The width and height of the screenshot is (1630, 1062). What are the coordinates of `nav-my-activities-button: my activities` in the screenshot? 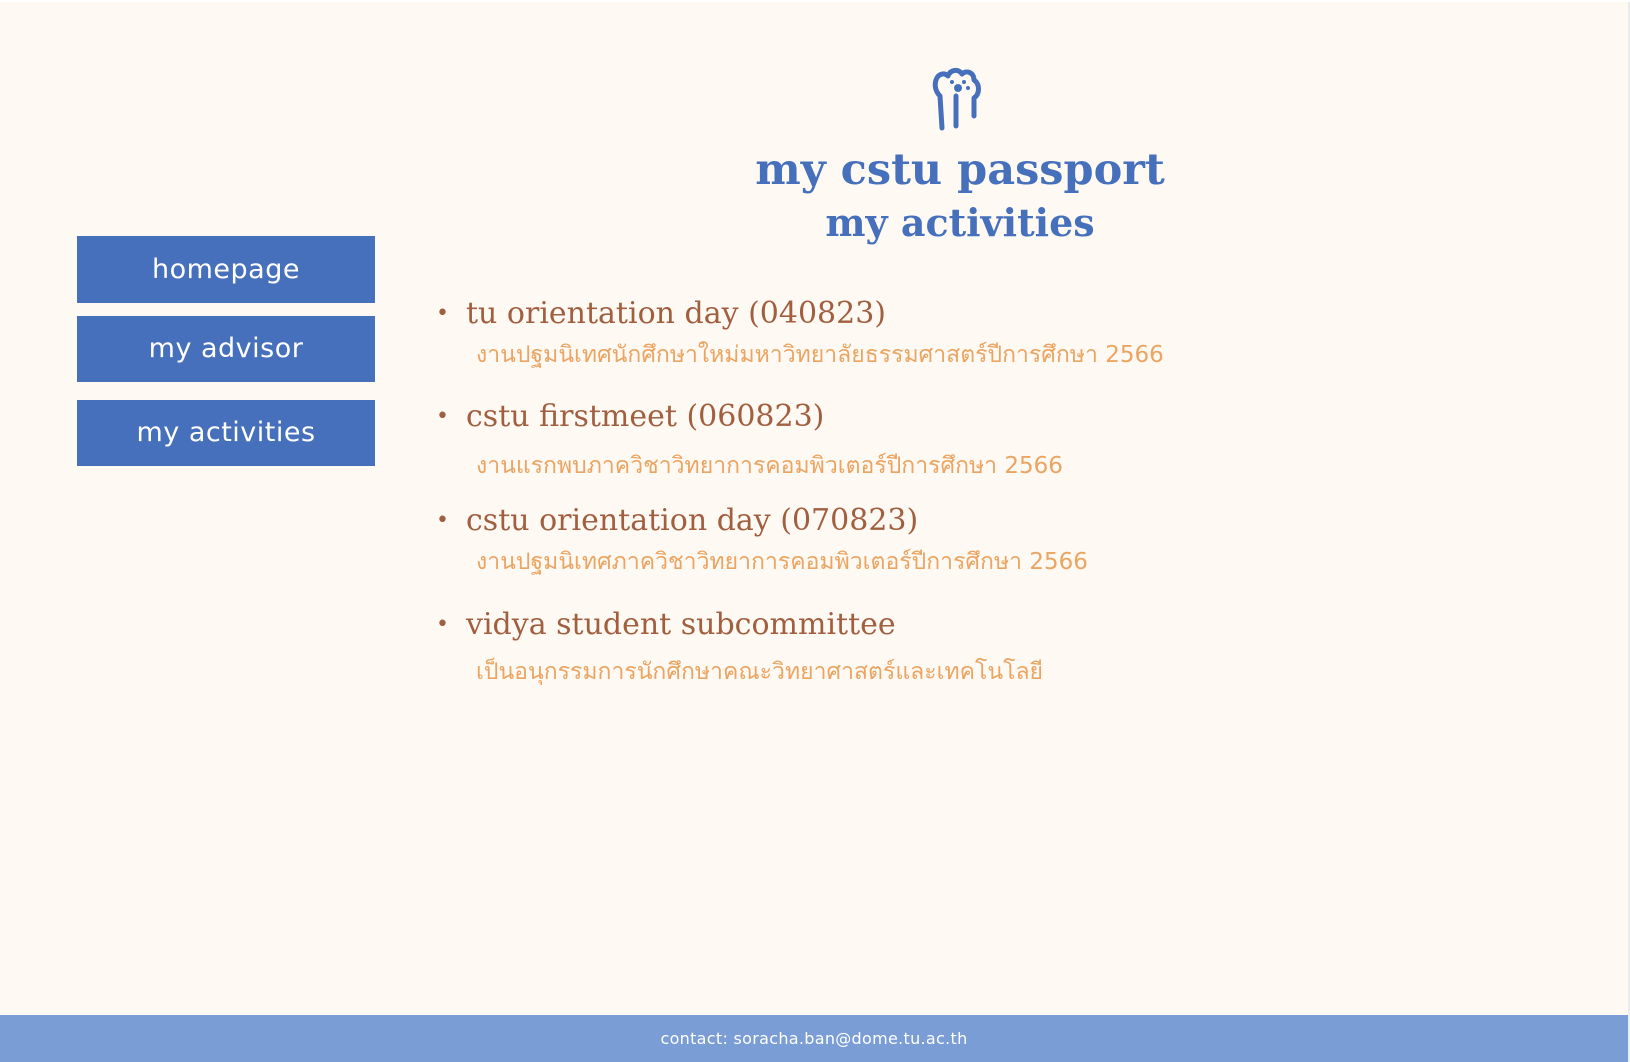 It's located at (226, 433).